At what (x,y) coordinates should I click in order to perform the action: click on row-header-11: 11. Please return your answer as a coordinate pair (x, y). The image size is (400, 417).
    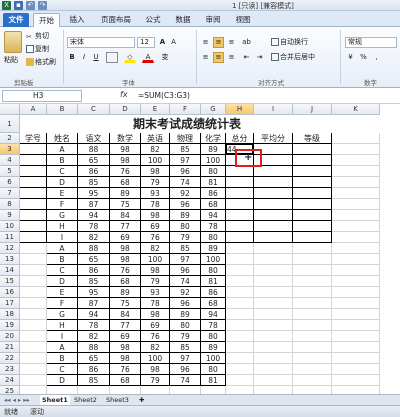
    Looking at the image, I should click on (10, 237).